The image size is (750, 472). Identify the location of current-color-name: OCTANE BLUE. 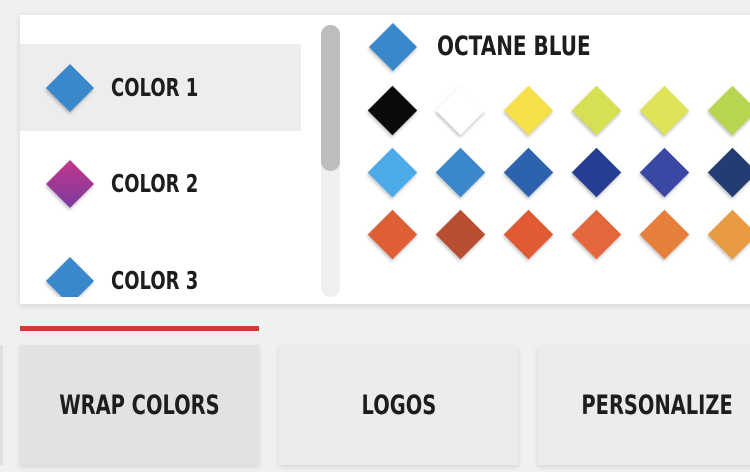
(514, 46).